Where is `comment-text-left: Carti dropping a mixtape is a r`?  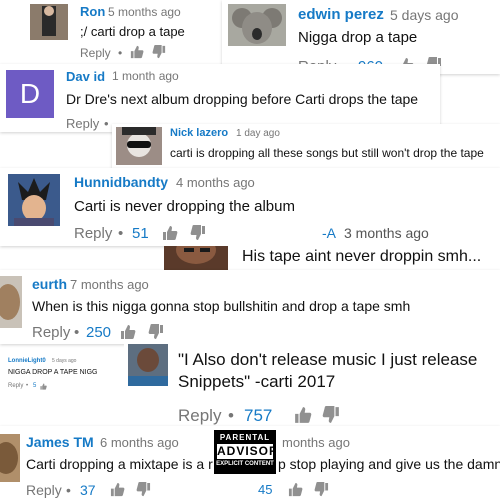 comment-text-left: Carti dropping a mixtape is a r is located at coordinates (119, 464).